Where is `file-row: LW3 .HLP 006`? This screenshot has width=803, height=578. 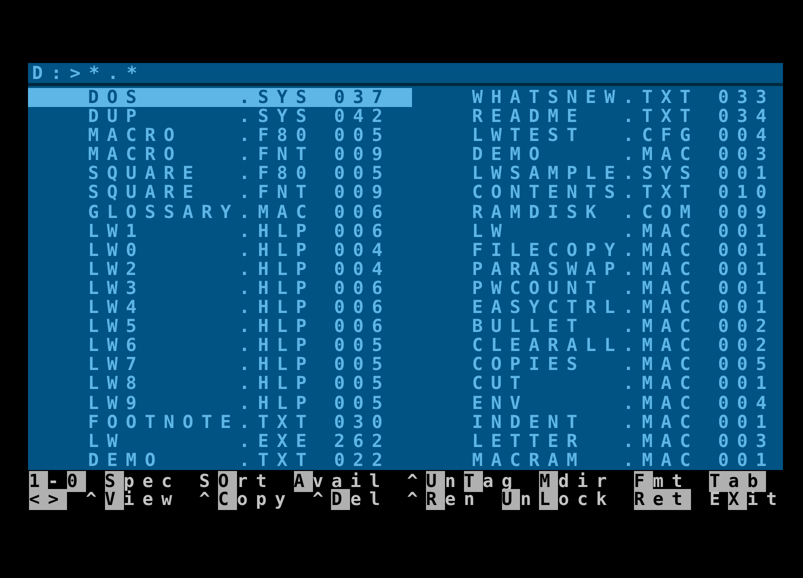
file-row: LW3 .HLP 006 is located at coordinates (220, 288).